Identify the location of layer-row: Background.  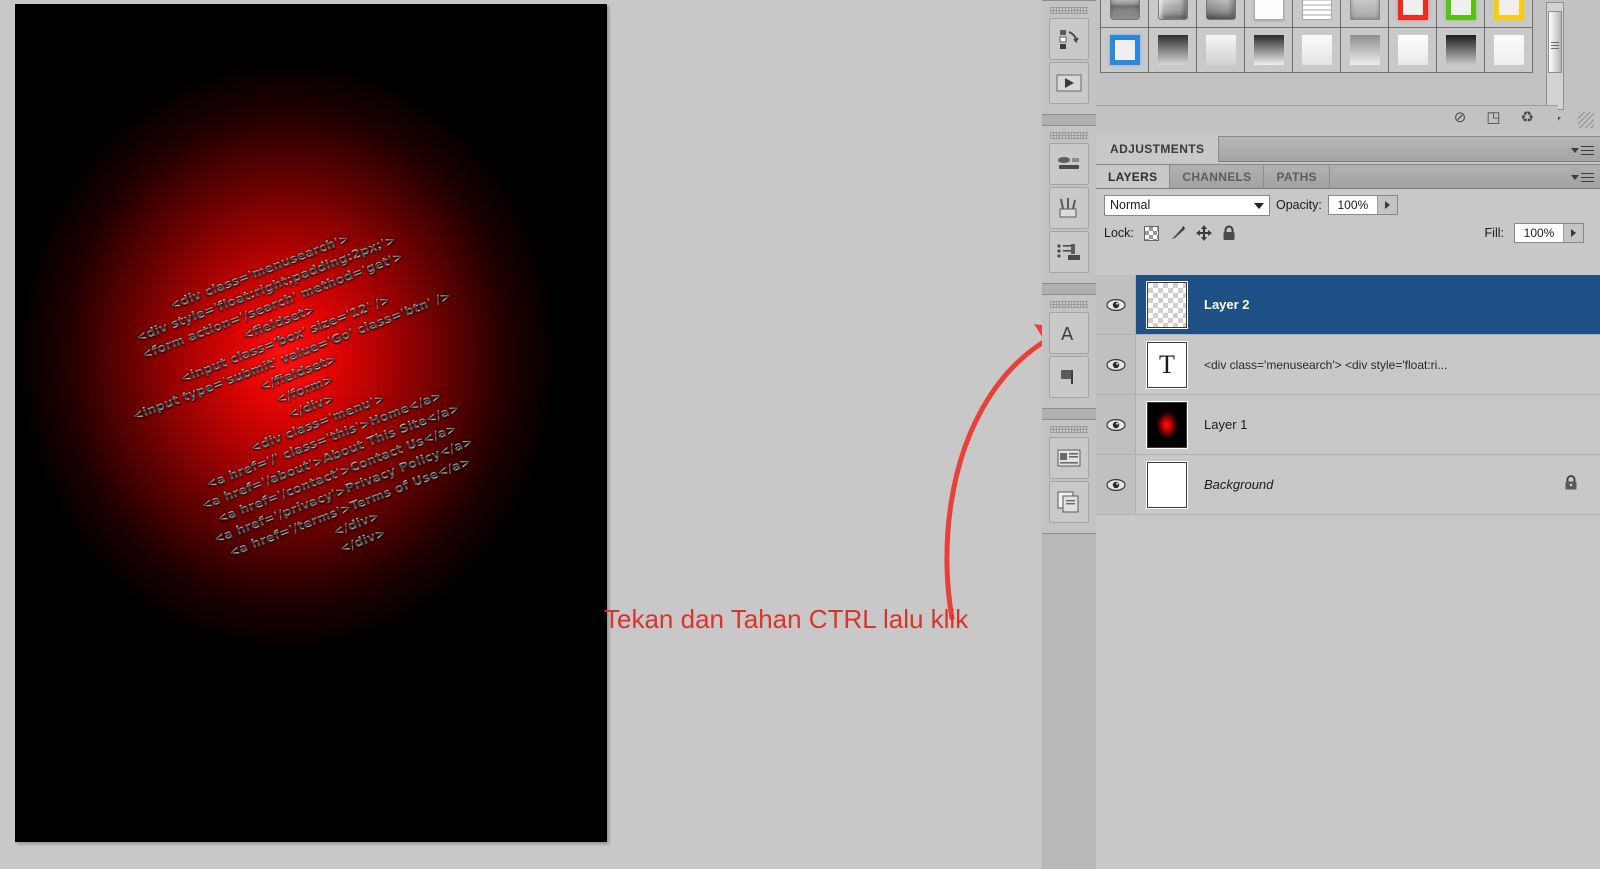
(1348, 485).